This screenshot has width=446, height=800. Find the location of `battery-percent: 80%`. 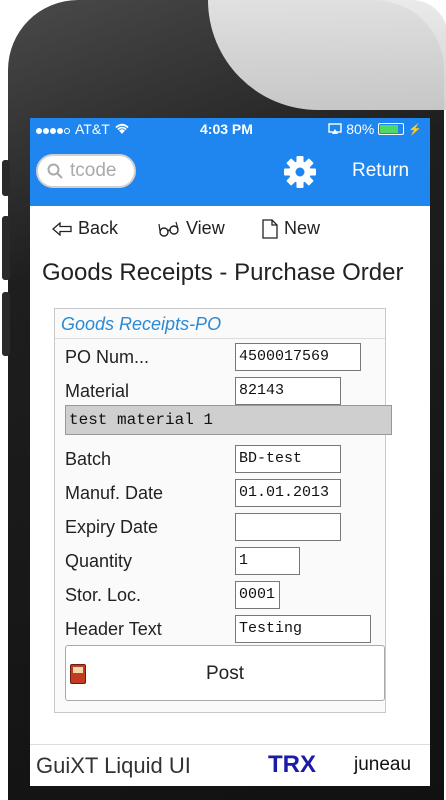

battery-percent: 80% is located at coordinates (360, 129).